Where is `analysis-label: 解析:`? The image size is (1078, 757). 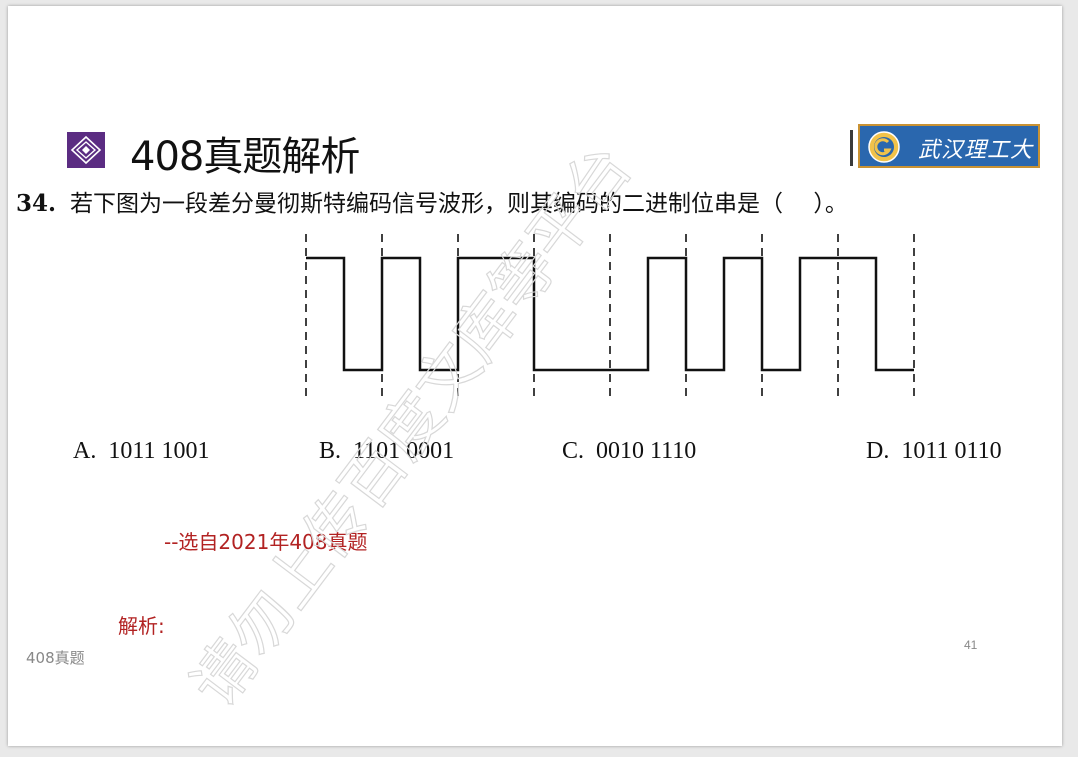 analysis-label: 解析: is located at coordinates (141, 626).